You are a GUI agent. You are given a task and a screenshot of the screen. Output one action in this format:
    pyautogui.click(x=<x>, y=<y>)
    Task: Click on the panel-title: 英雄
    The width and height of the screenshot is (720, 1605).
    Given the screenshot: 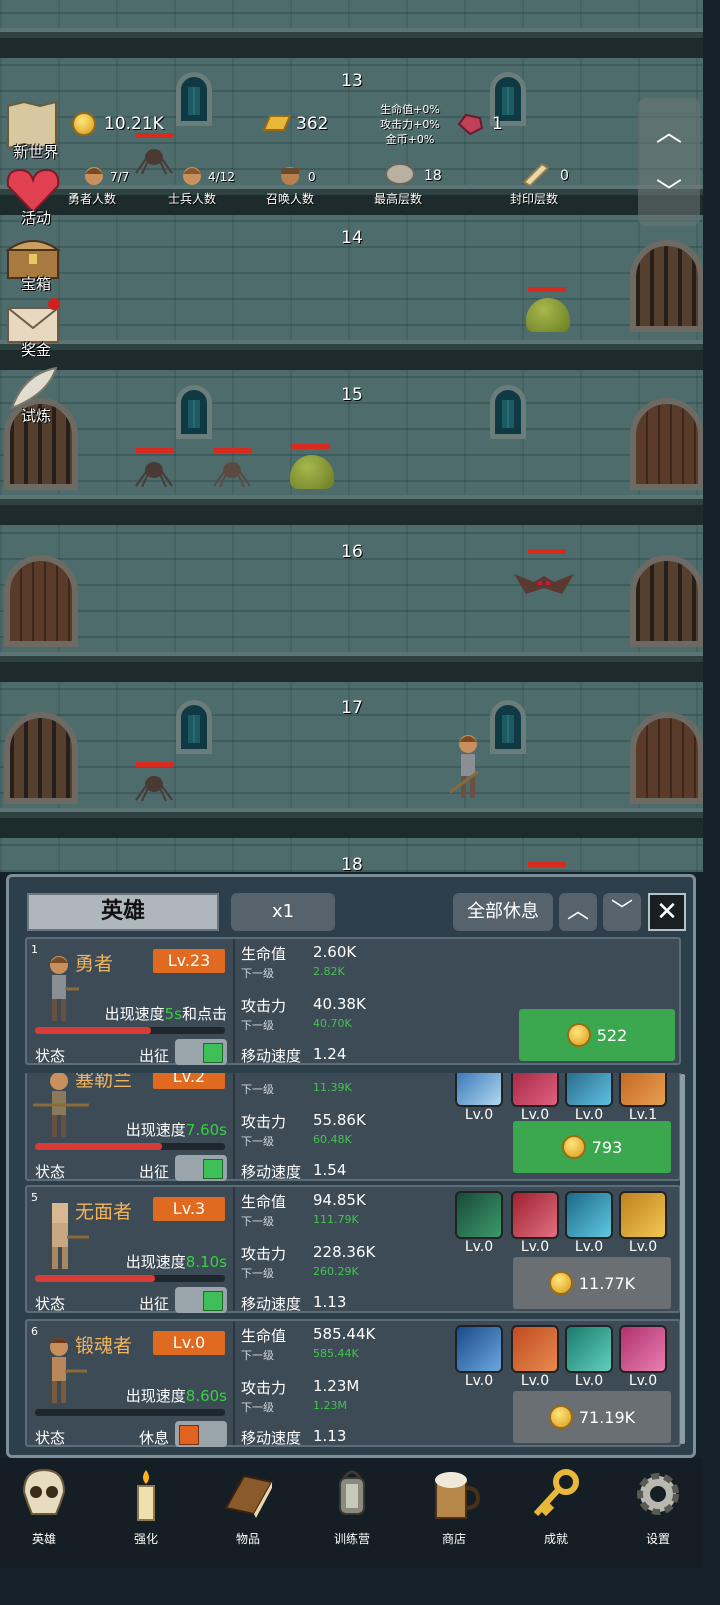 What is the action you would take?
    pyautogui.click(x=123, y=912)
    